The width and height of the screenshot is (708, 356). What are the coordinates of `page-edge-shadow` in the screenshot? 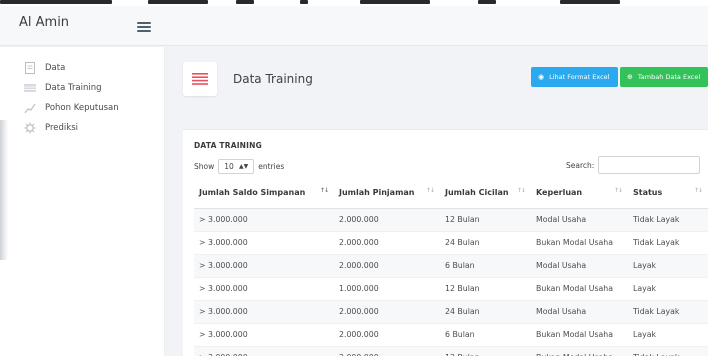 It's located at (4, 190).